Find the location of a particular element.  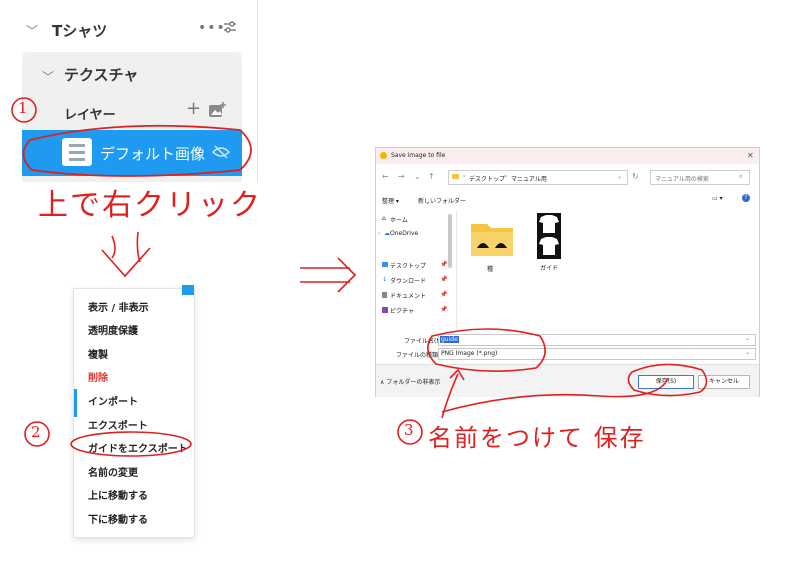

filename-row: ファイル名(N): guide ⌄ is located at coordinates (567, 340).